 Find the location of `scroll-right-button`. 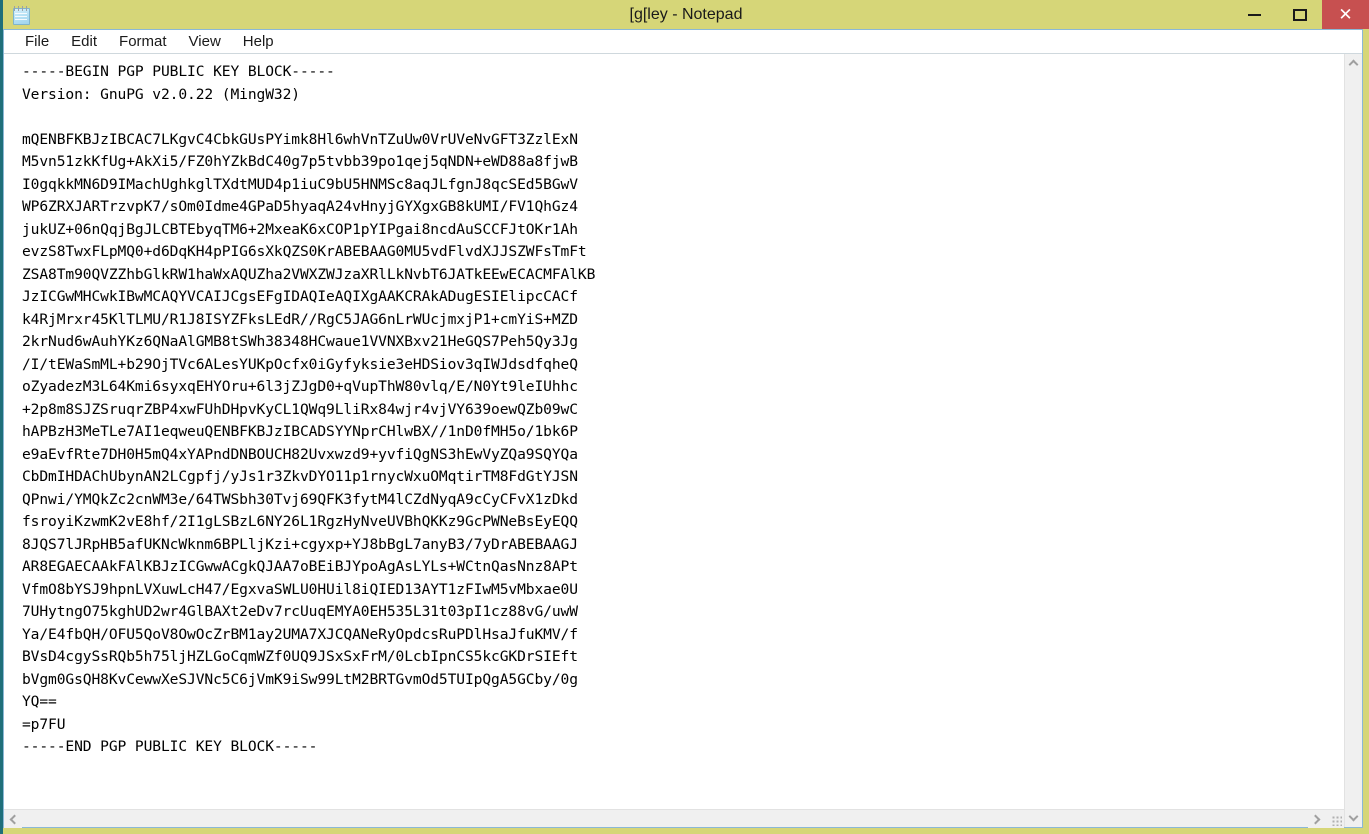

scroll-right-button is located at coordinates (1317, 819).